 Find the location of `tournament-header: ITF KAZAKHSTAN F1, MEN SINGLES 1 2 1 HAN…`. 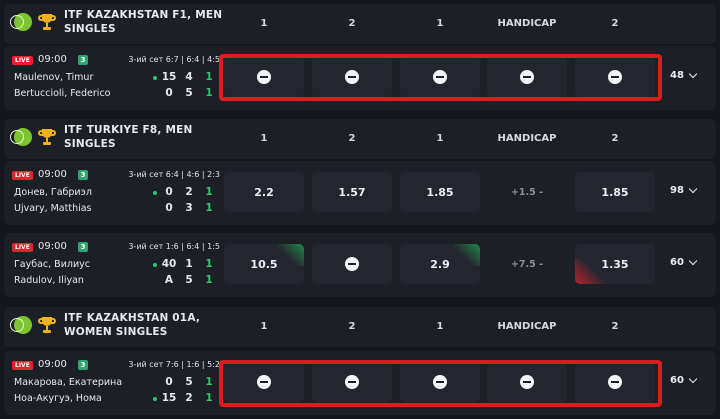

tournament-header: ITF KAZAKHSTAN F1, MEN SINGLES 1 2 1 HAN… is located at coordinates (360, 24).